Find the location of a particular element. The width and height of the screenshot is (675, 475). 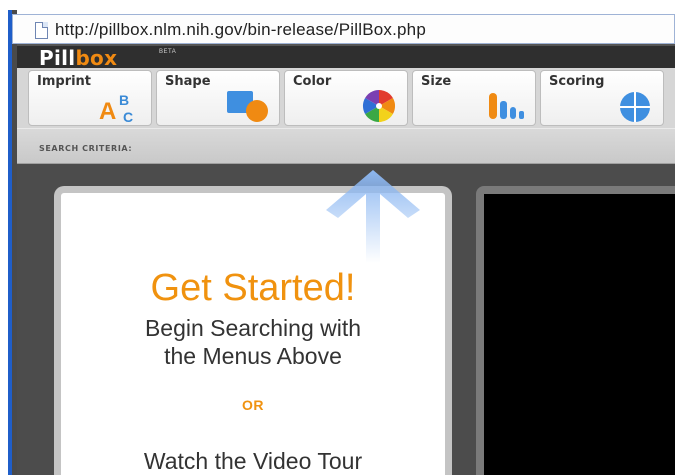

tab-imprint: Imprint A B C is located at coordinates (90, 98).